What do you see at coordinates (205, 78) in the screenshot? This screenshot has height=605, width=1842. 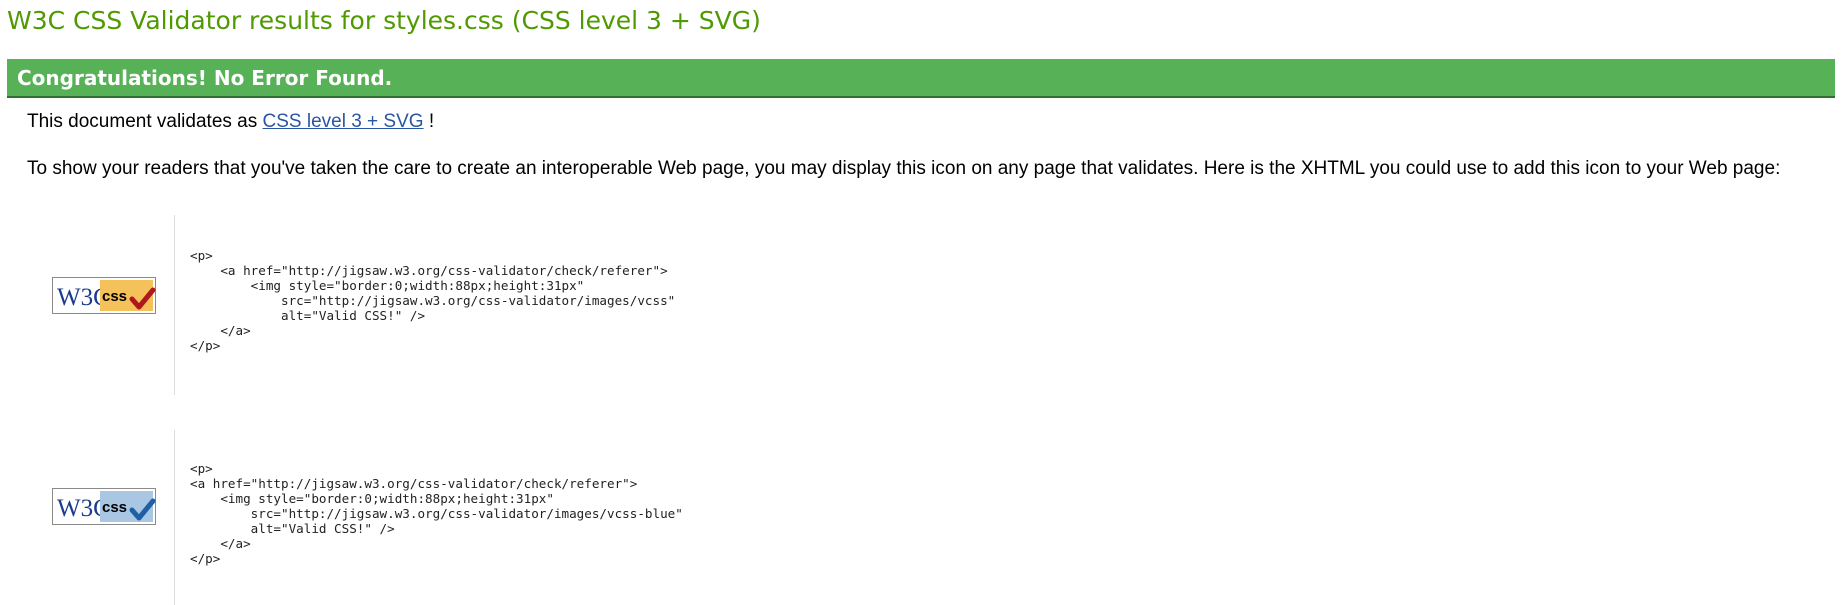 I see `success-message: Congratulations! No Error Found.` at bounding box center [205, 78].